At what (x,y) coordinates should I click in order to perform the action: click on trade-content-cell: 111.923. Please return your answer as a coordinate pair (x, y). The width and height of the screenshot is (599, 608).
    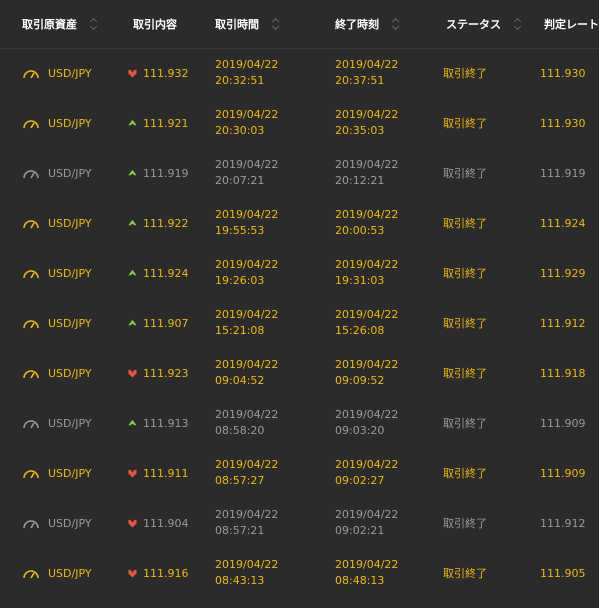
    Looking at the image, I should click on (158, 373).